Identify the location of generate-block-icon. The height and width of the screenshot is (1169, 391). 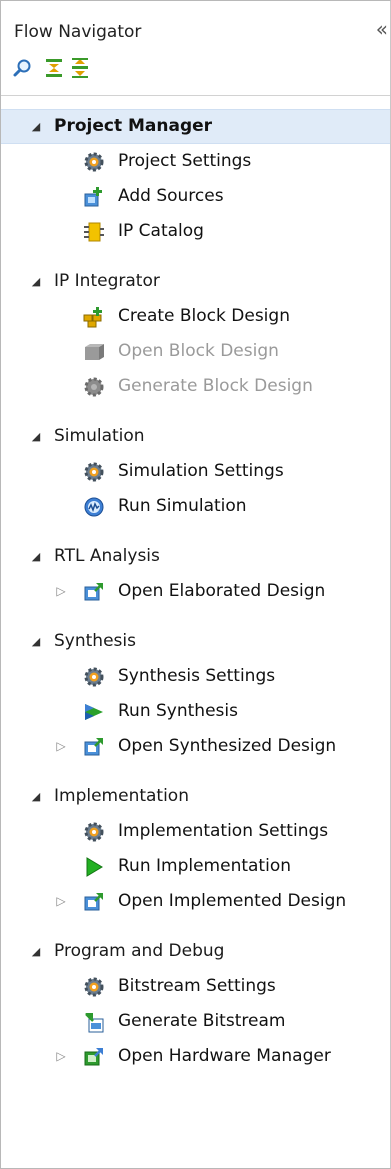
(94, 387).